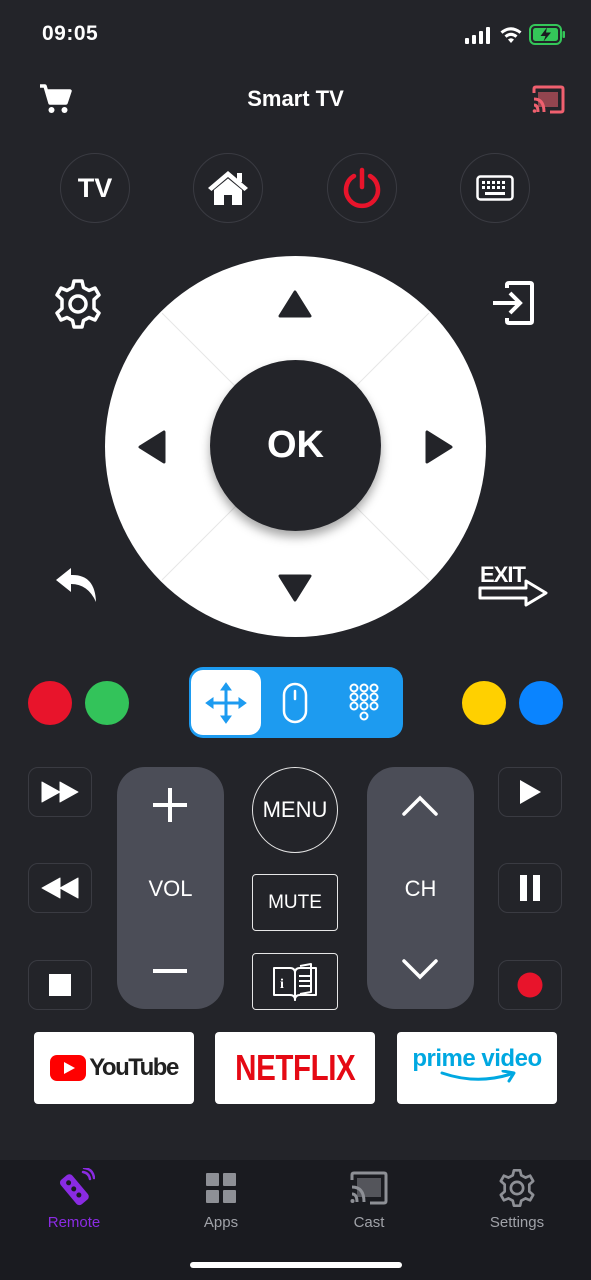 The height and width of the screenshot is (1280, 591). I want to click on dpad-left-button, so click(152, 449).